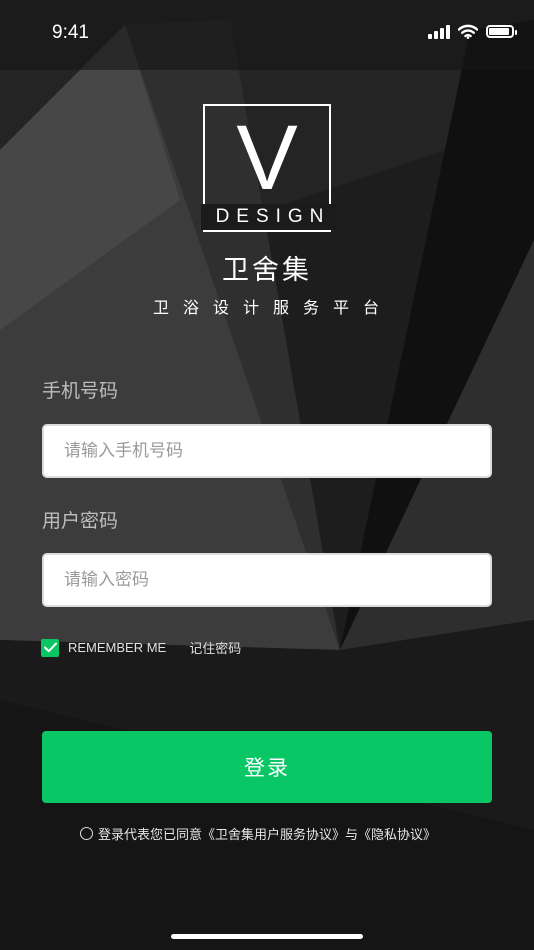 The image size is (534, 950). What do you see at coordinates (468, 31) in the screenshot?
I see `wifi-icon` at bounding box center [468, 31].